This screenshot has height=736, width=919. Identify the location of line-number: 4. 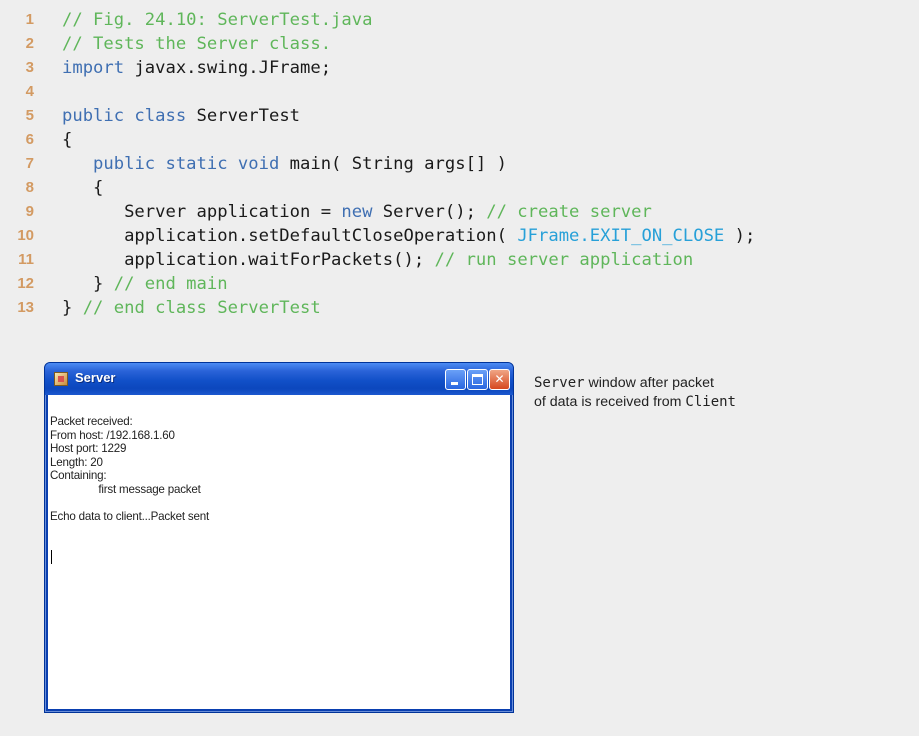
(29, 91).